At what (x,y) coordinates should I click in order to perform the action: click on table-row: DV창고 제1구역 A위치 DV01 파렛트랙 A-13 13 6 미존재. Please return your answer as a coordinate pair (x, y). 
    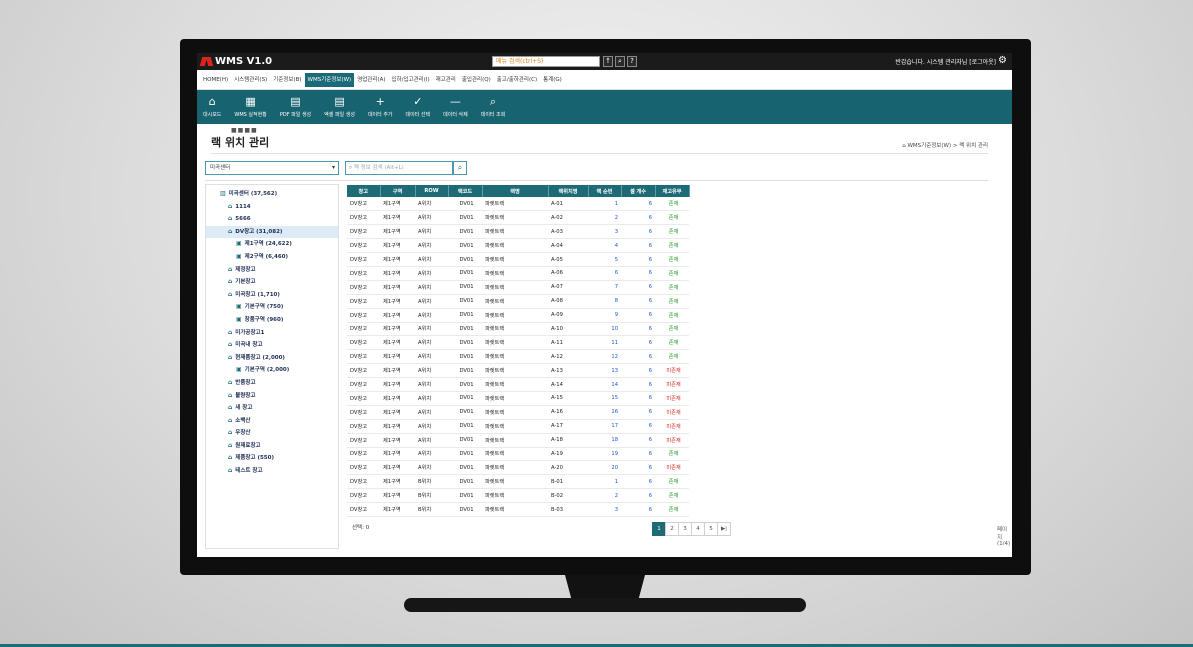
    Looking at the image, I should click on (518, 371).